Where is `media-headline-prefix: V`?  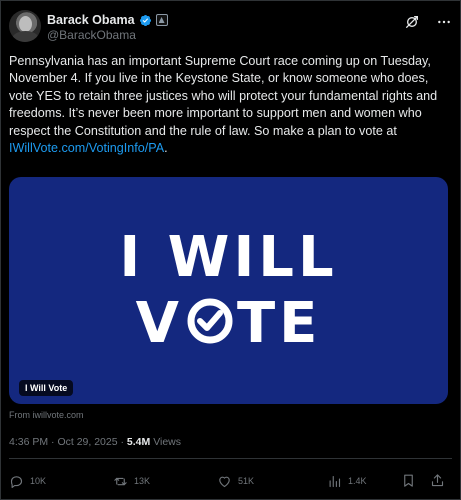
media-headline-prefix: V is located at coordinates (159, 323).